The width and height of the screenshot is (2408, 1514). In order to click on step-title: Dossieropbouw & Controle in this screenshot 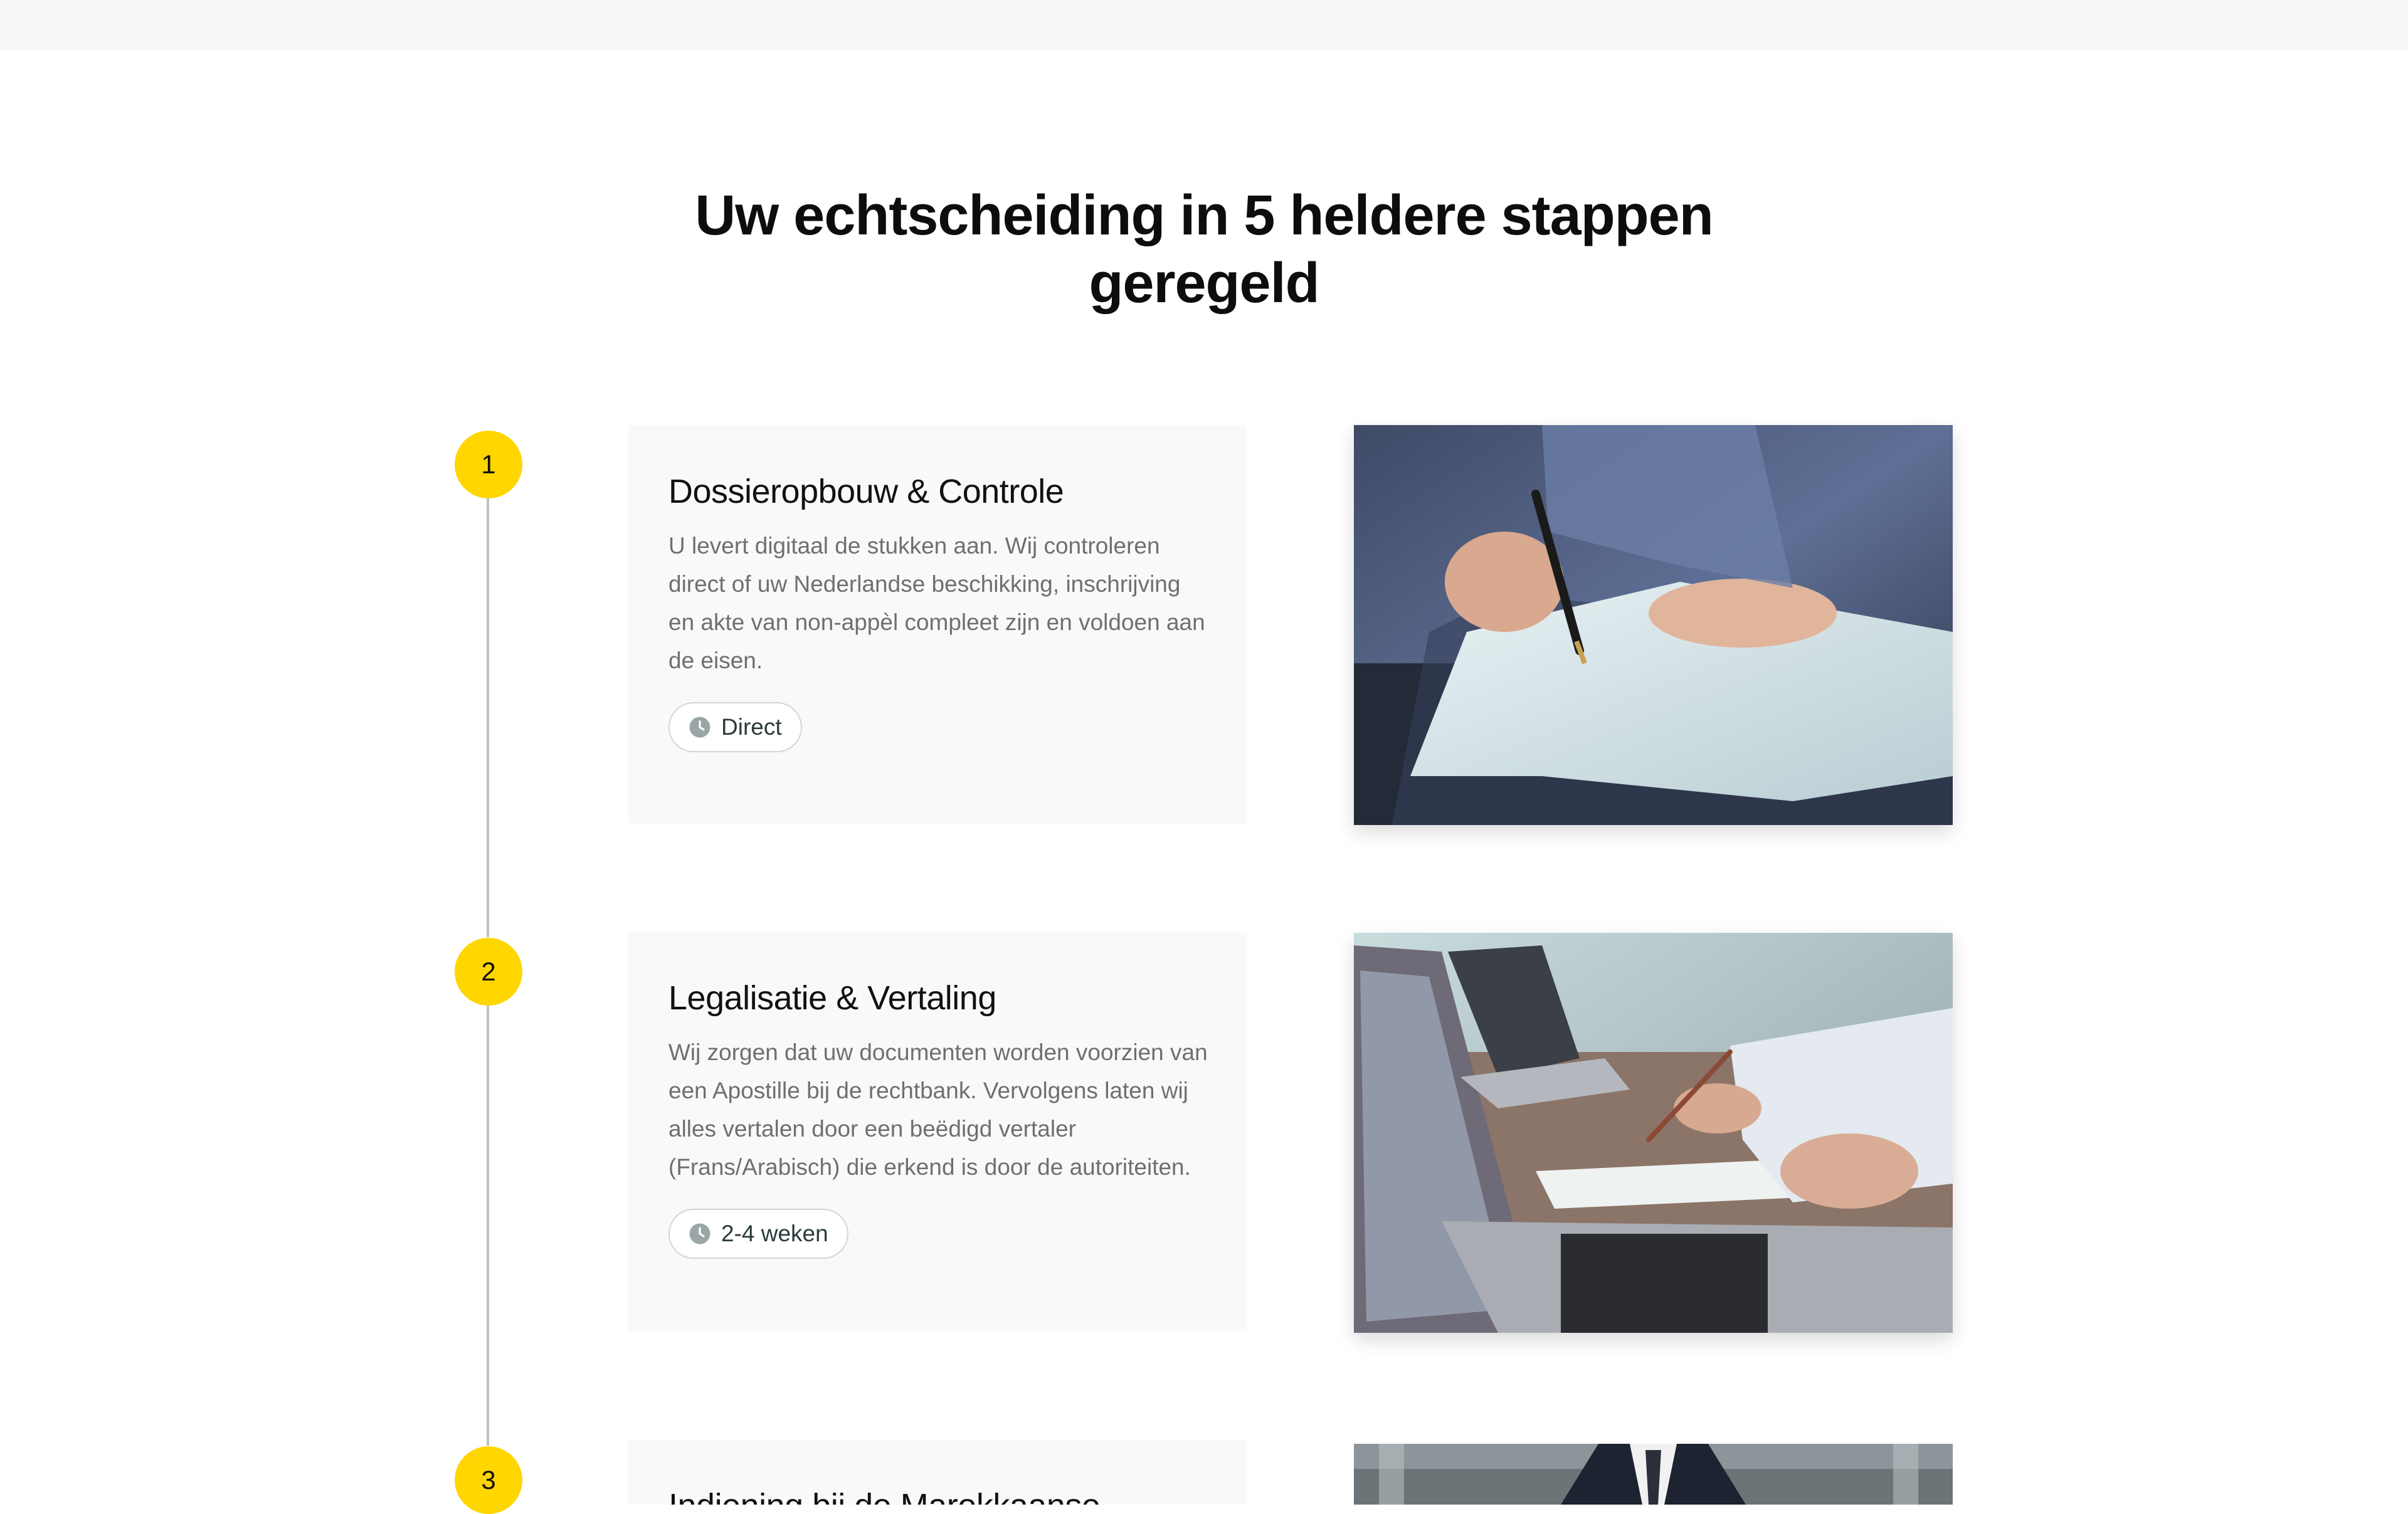, I will do `click(866, 491)`.